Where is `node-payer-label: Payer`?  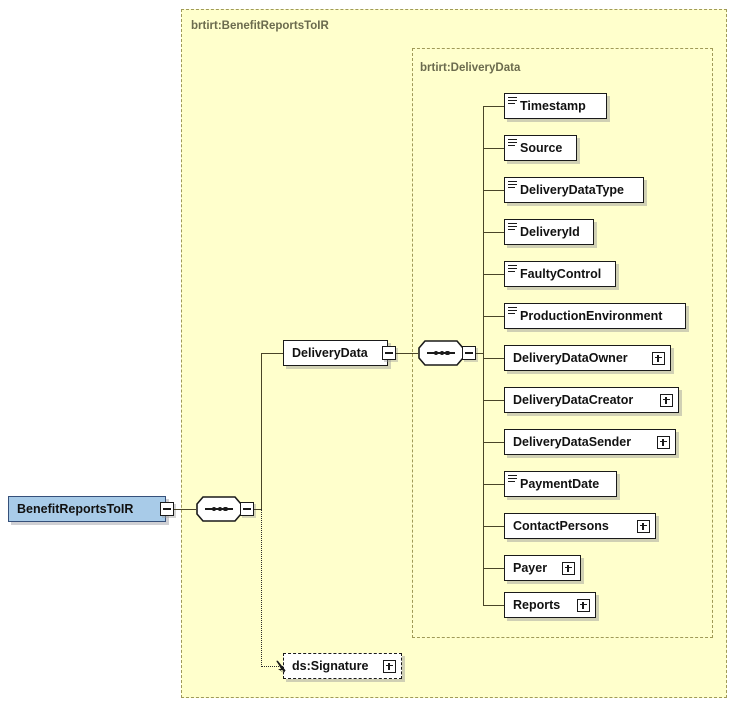 node-payer-label: Payer is located at coordinates (530, 567).